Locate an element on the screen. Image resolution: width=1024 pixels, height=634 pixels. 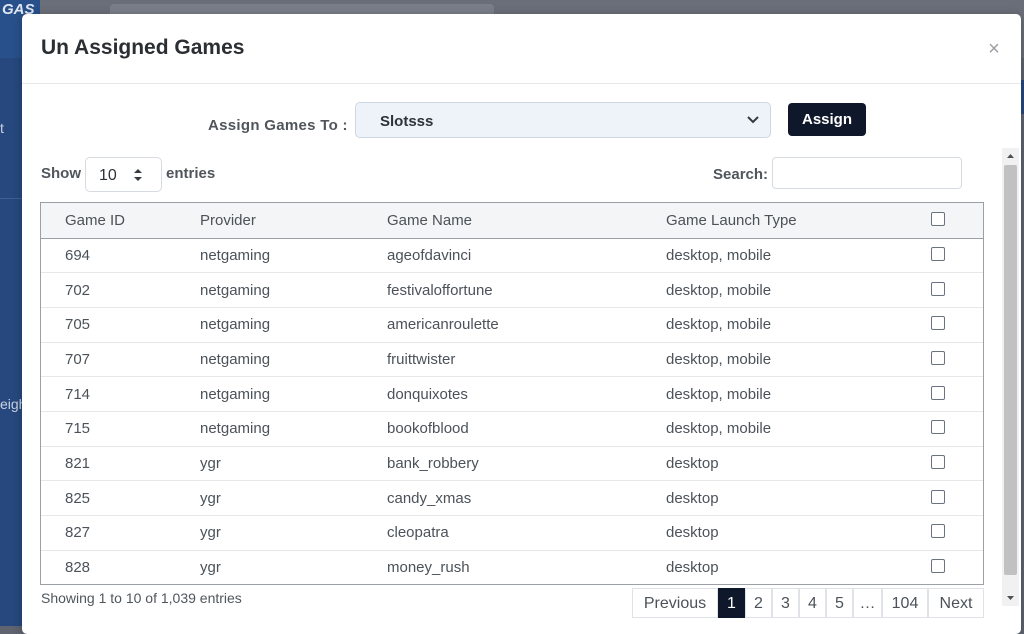
cell-game-name: bank_robbery is located at coordinates (433, 463).